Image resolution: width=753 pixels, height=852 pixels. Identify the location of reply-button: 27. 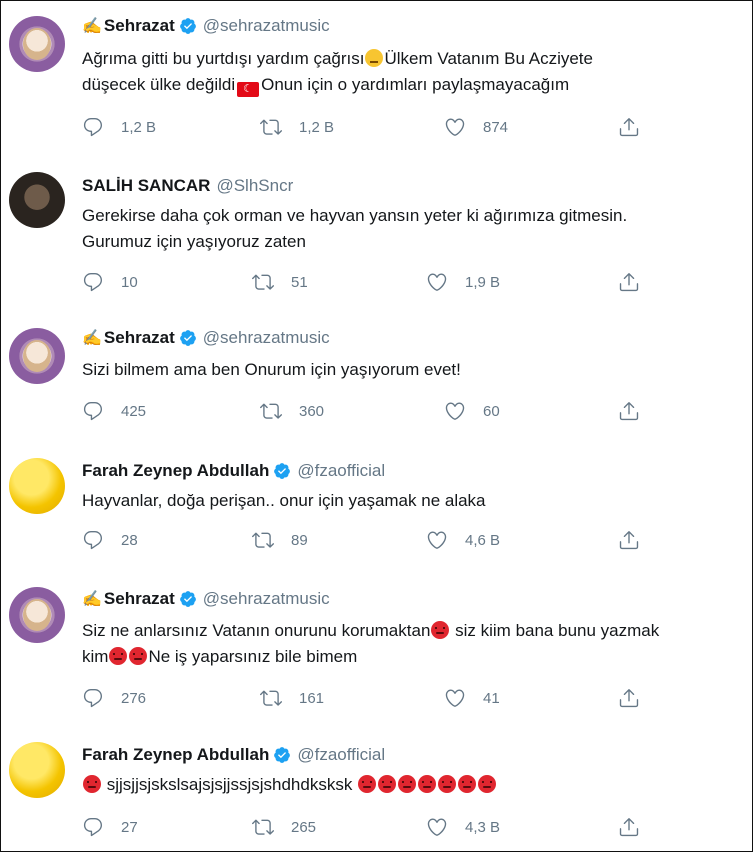
(110, 827).